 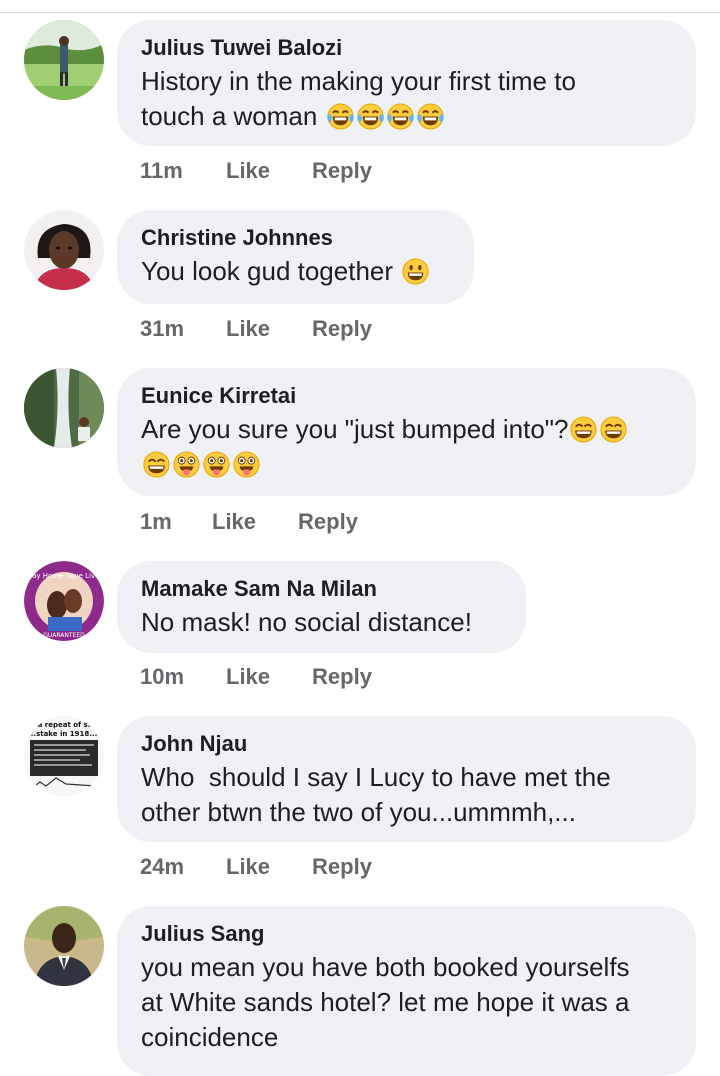 What do you see at coordinates (170, 329) in the screenshot?
I see `comment-timestamp: 31m` at bounding box center [170, 329].